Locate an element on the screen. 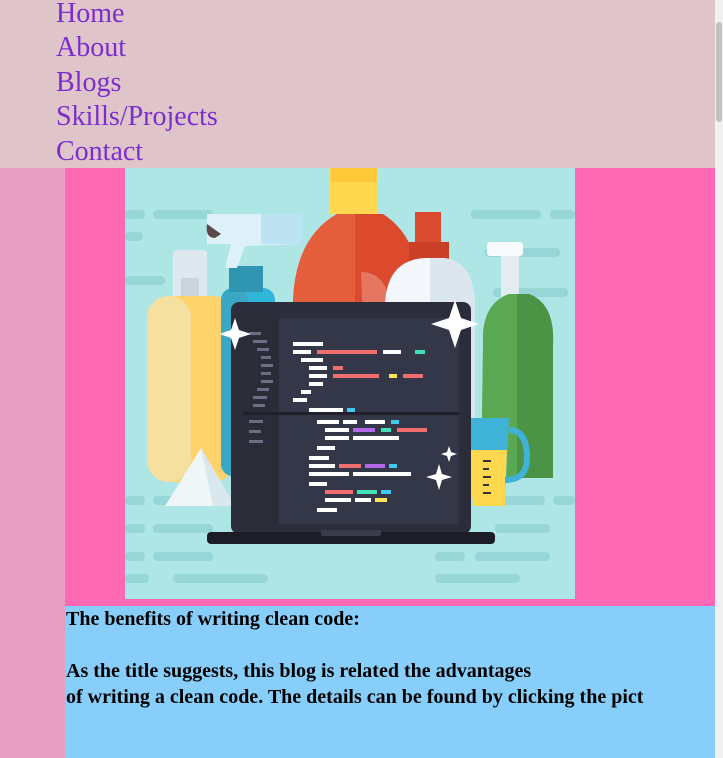  nav-item-blogs: Blogs is located at coordinates (137, 83).